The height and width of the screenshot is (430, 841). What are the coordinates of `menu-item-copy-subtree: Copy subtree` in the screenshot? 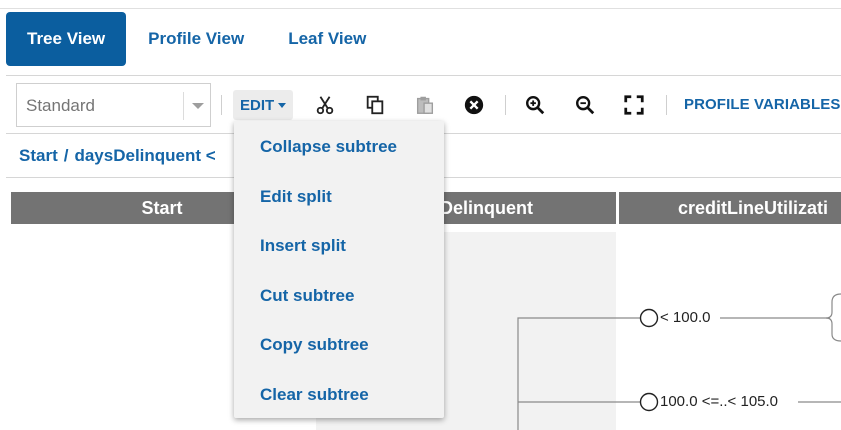 It's located at (314, 345).